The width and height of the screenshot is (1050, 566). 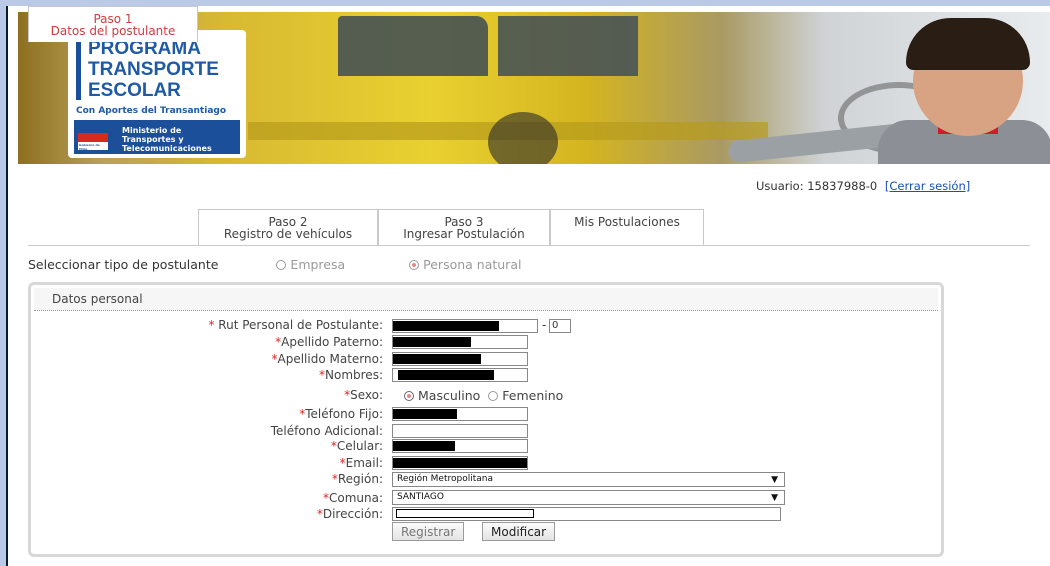 What do you see at coordinates (355, 498) in the screenshot?
I see `comuna-label-text: Comuna:` at bounding box center [355, 498].